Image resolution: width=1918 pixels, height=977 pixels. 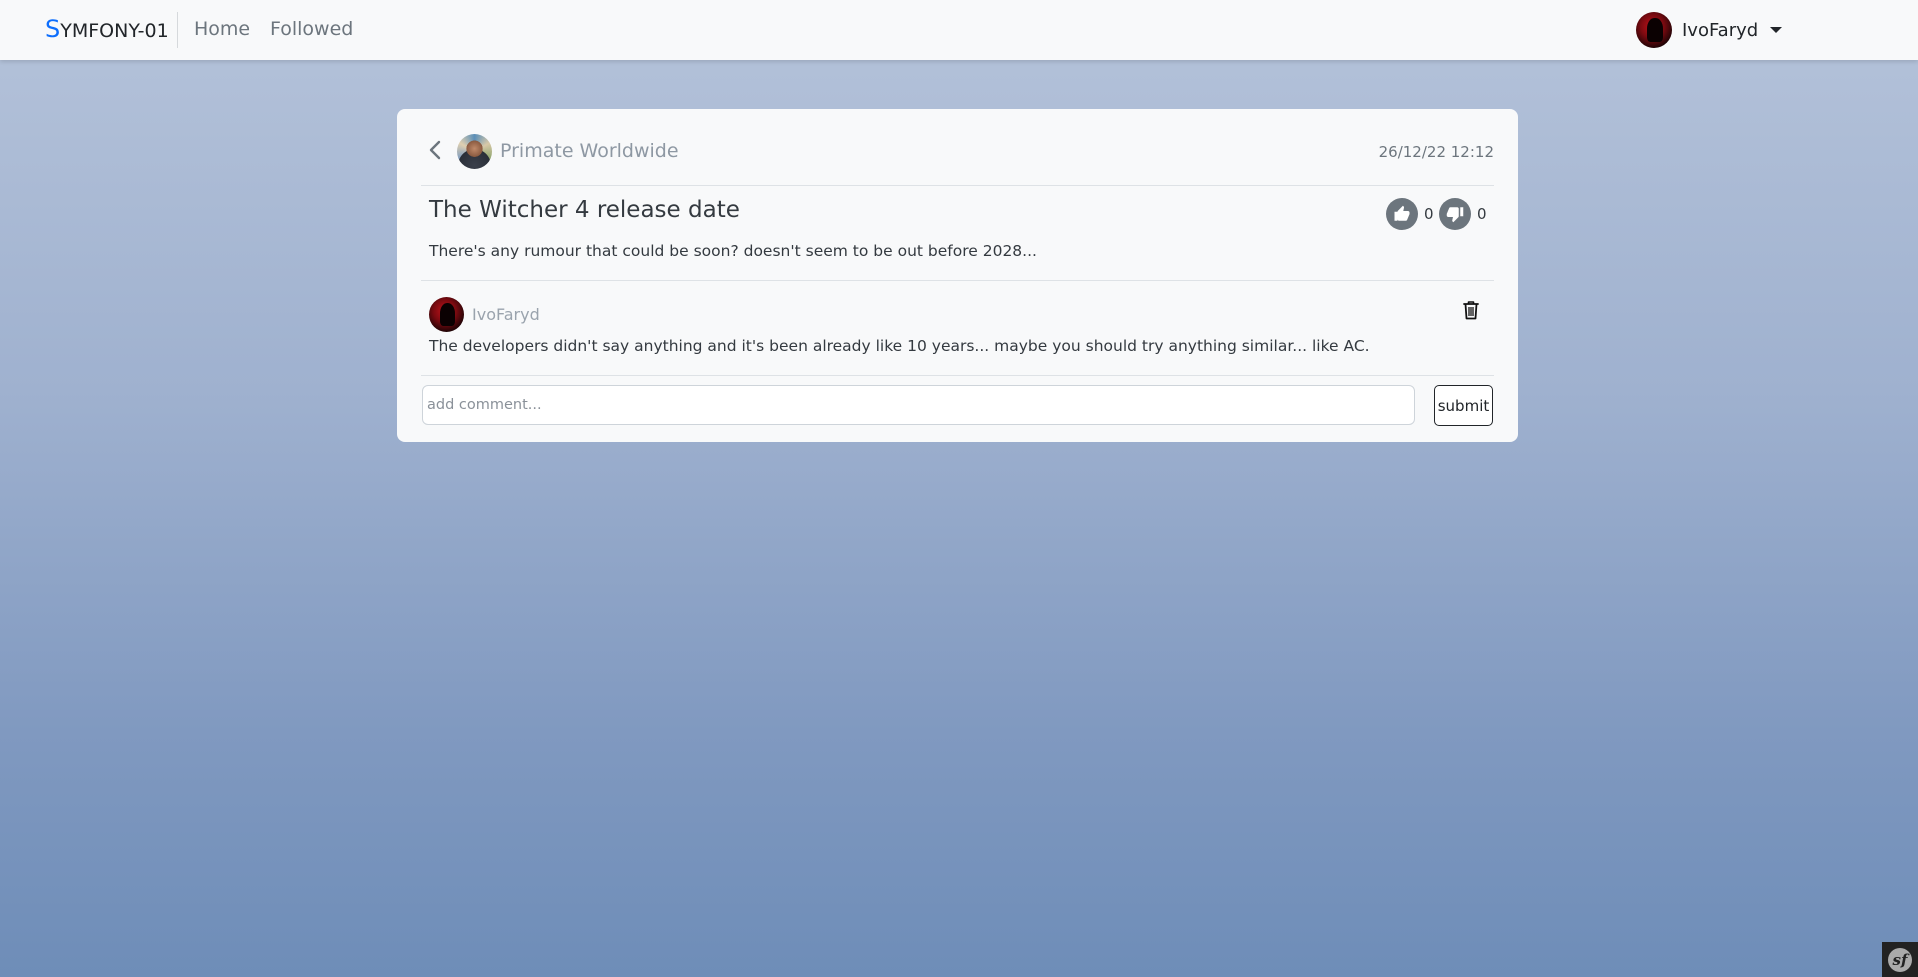 What do you see at coordinates (177, 30) in the screenshot?
I see `navbar-divider` at bounding box center [177, 30].